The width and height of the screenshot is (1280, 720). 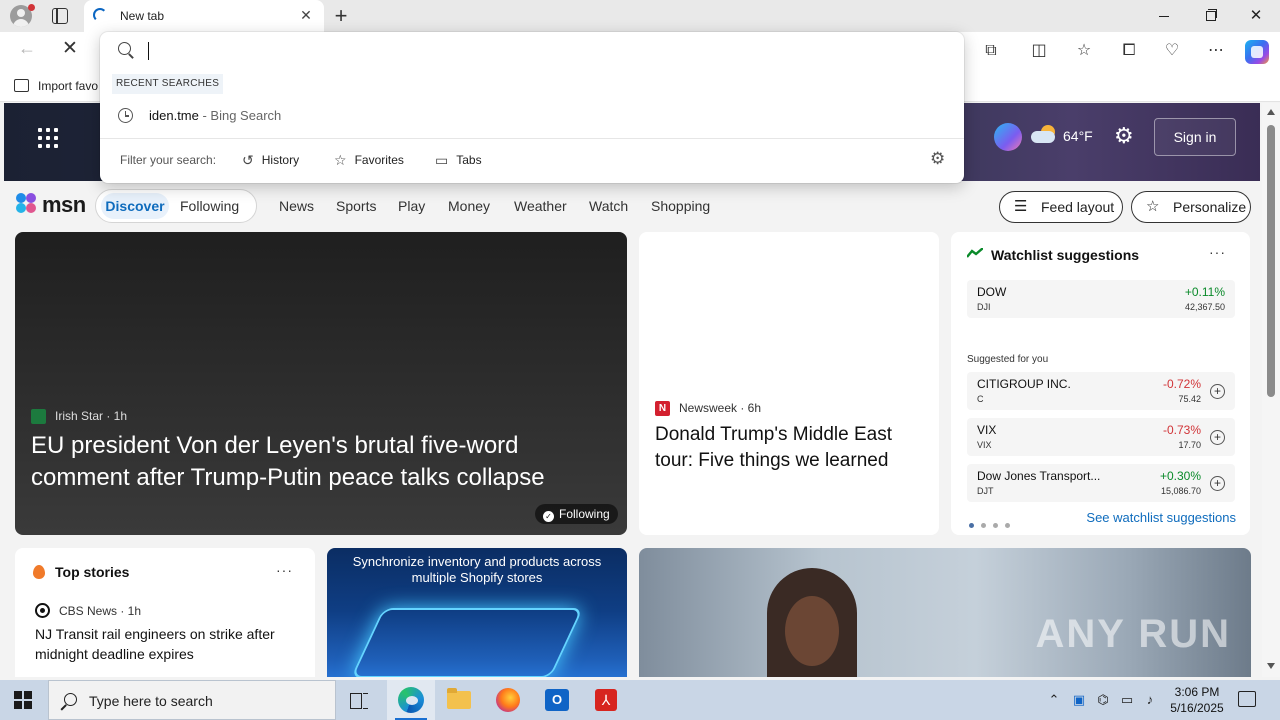 What do you see at coordinates (284, 570) in the screenshot?
I see `top-stories-more-icon: ···` at bounding box center [284, 570].